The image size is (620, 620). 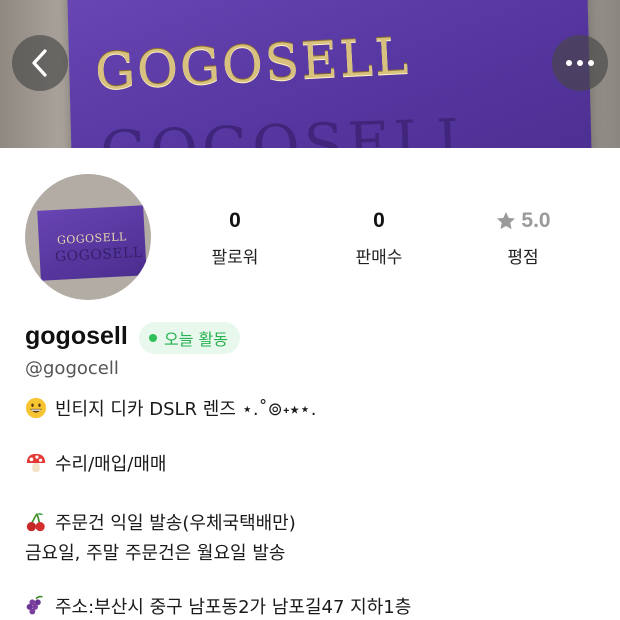 I want to click on chevron-left-icon, so click(x=39, y=63).